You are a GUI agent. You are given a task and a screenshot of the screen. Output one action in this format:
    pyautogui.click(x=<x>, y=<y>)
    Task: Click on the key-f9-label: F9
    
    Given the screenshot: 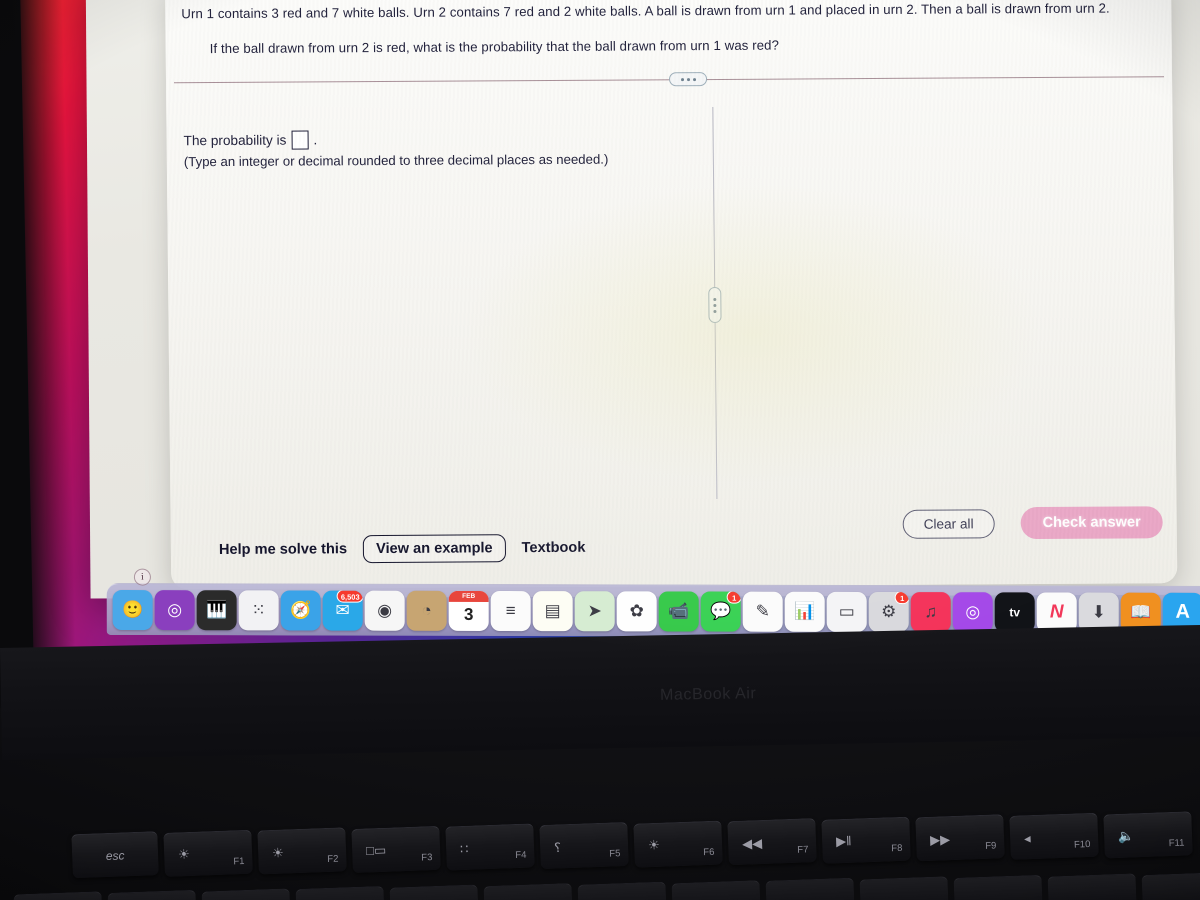 What is the action you would take?
    pyautogui.click(x=991, y=846)
    